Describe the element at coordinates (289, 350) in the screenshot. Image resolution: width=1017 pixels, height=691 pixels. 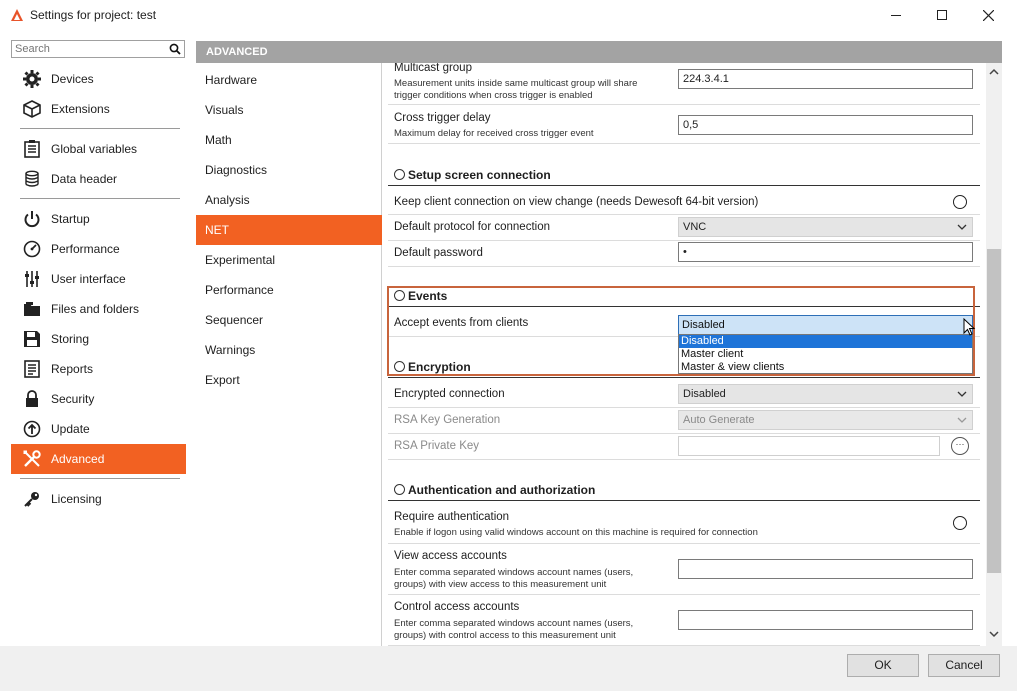
I see `subnav-item-warnings: Warnings` at that location.